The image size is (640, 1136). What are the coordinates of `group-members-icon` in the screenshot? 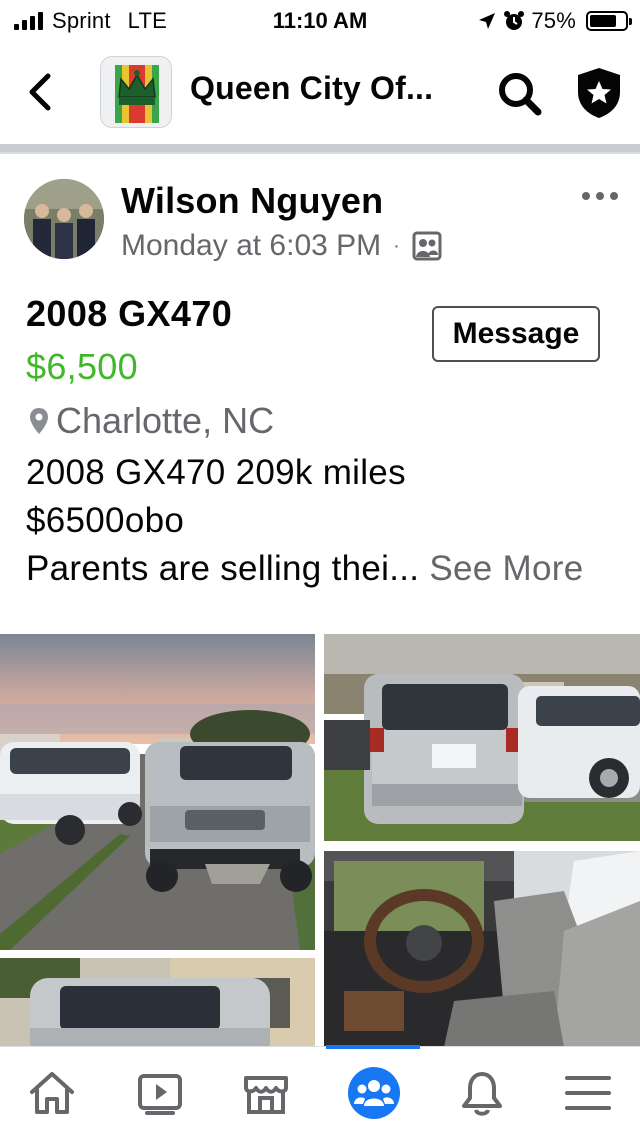 It's located at (427, 246).